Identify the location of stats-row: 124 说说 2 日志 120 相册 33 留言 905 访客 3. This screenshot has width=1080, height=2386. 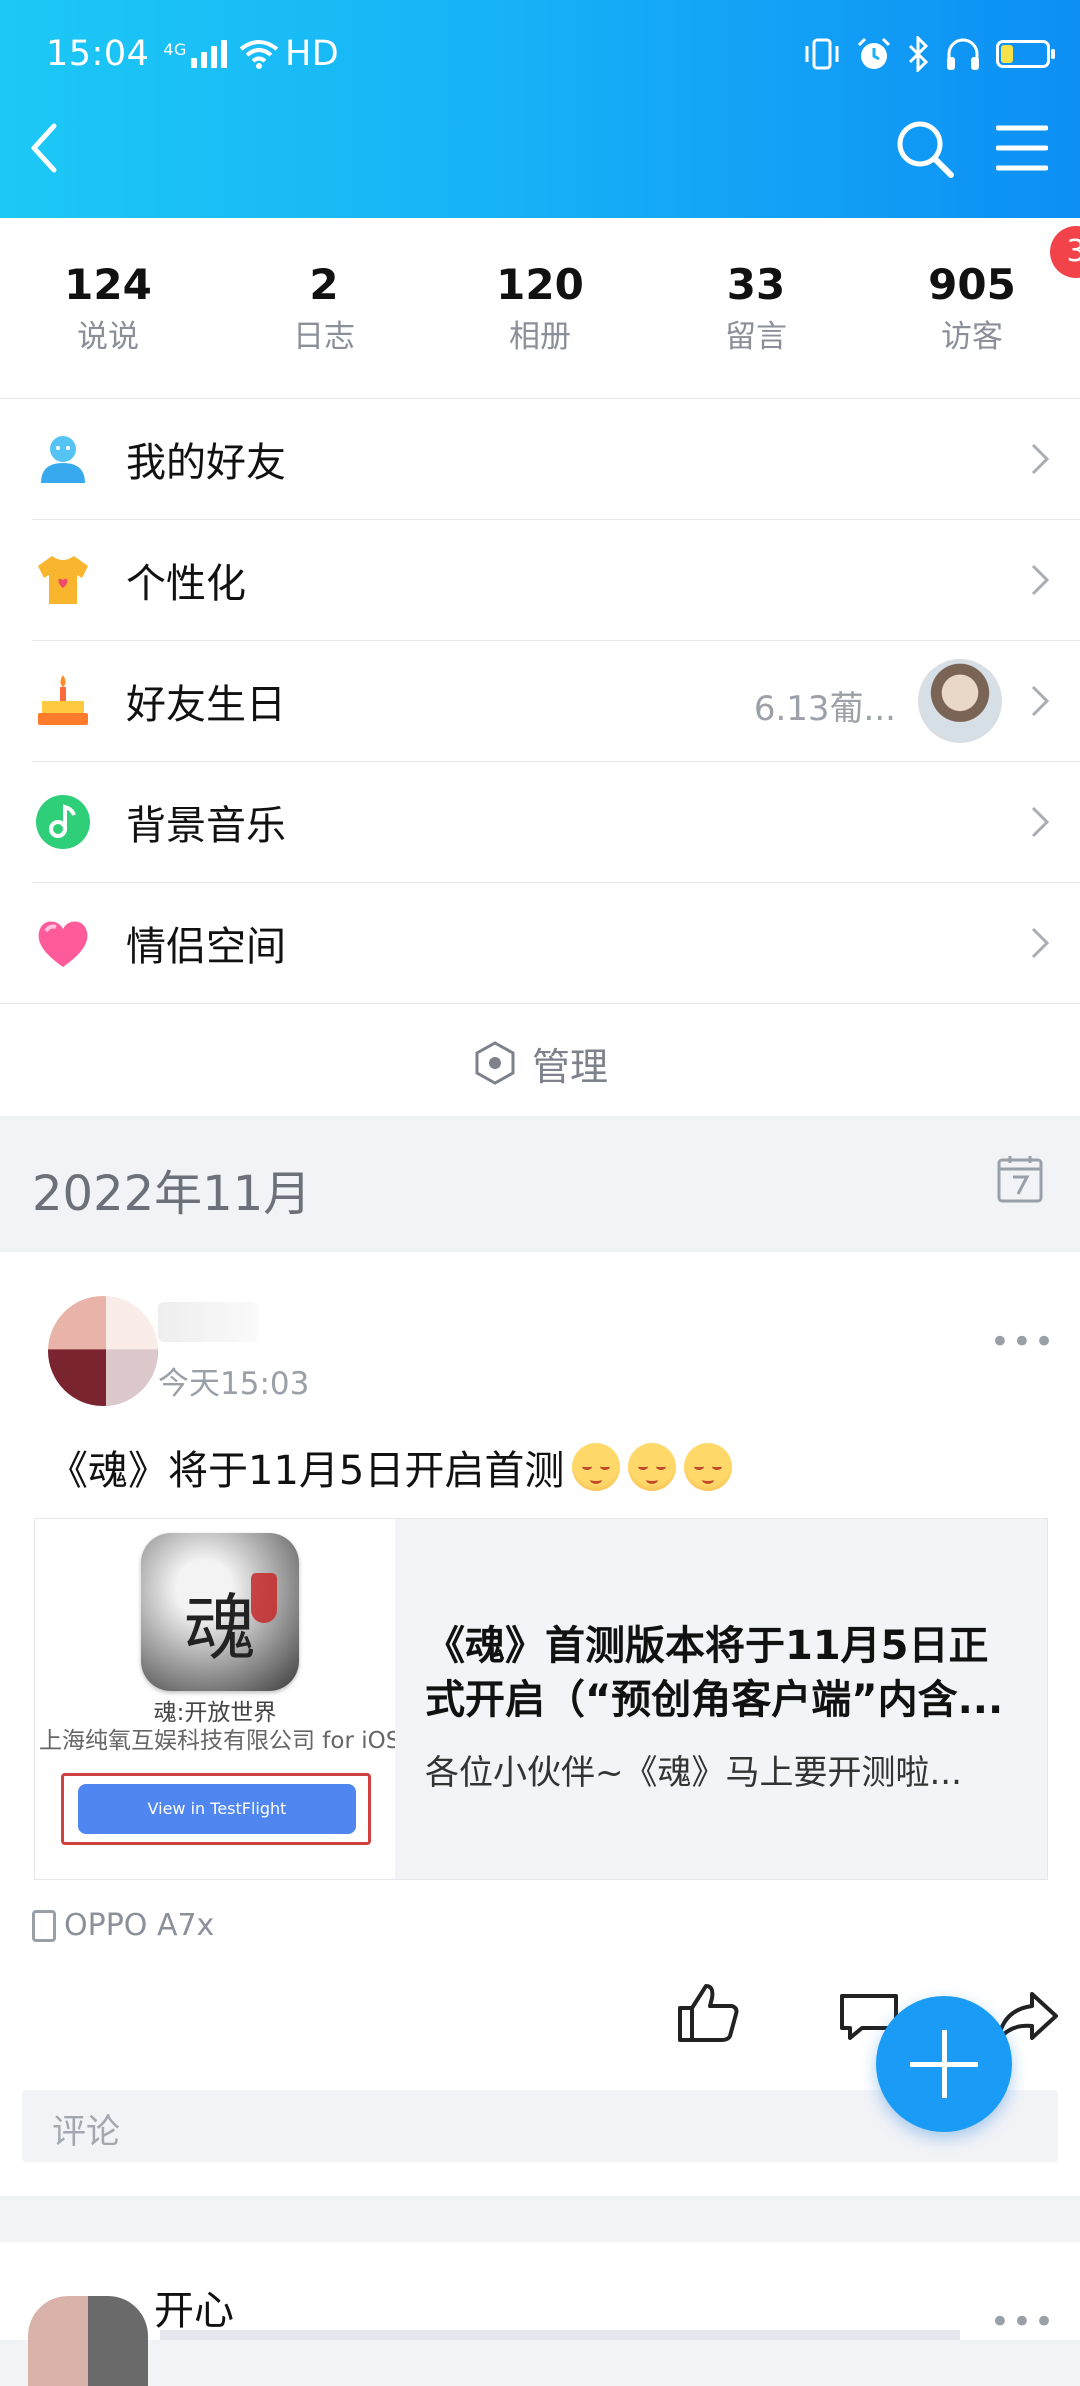
(540, 308).